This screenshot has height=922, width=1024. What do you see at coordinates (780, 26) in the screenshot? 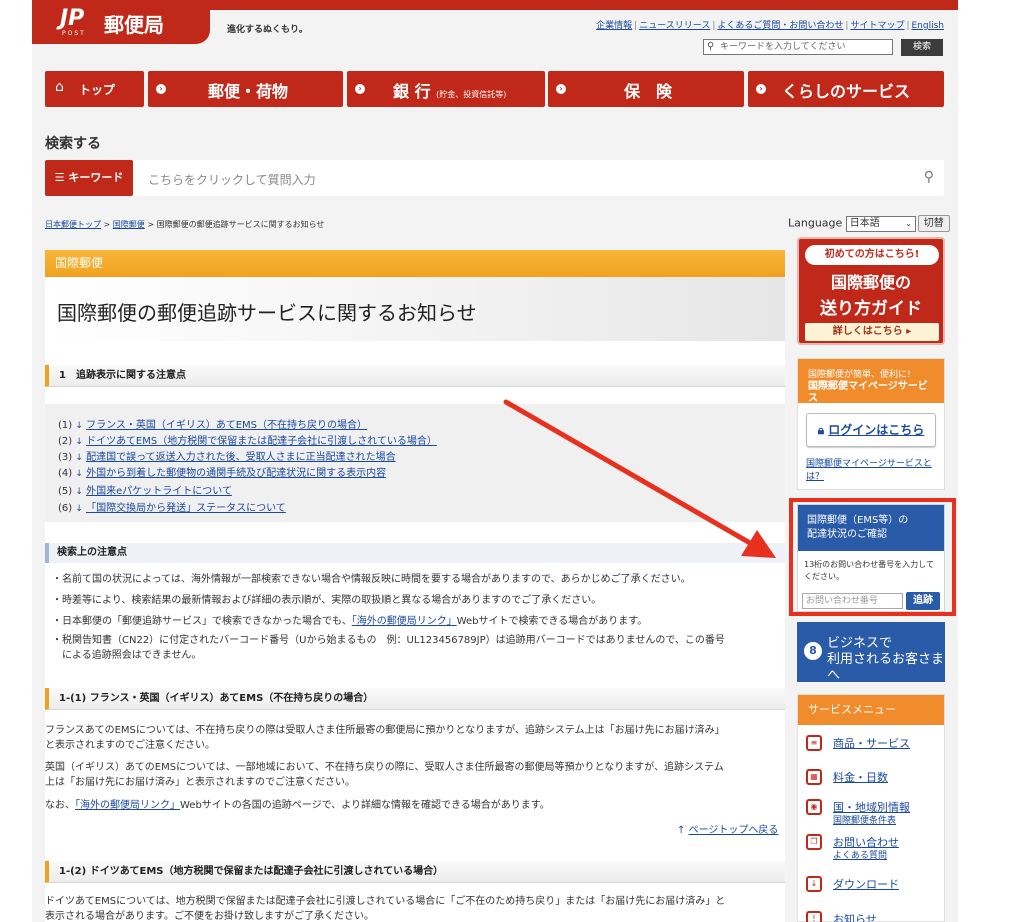
I see `link-faq: よくあるご質問・お問い合わせ` at bounding box center [780, 26].